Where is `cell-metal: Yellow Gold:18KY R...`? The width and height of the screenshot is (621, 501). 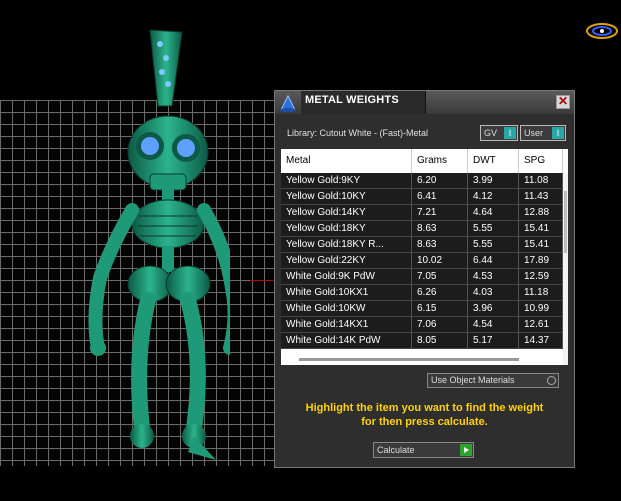
cell-metal: Yellow Gold:18KY R... is located at coordinates (346, 244).